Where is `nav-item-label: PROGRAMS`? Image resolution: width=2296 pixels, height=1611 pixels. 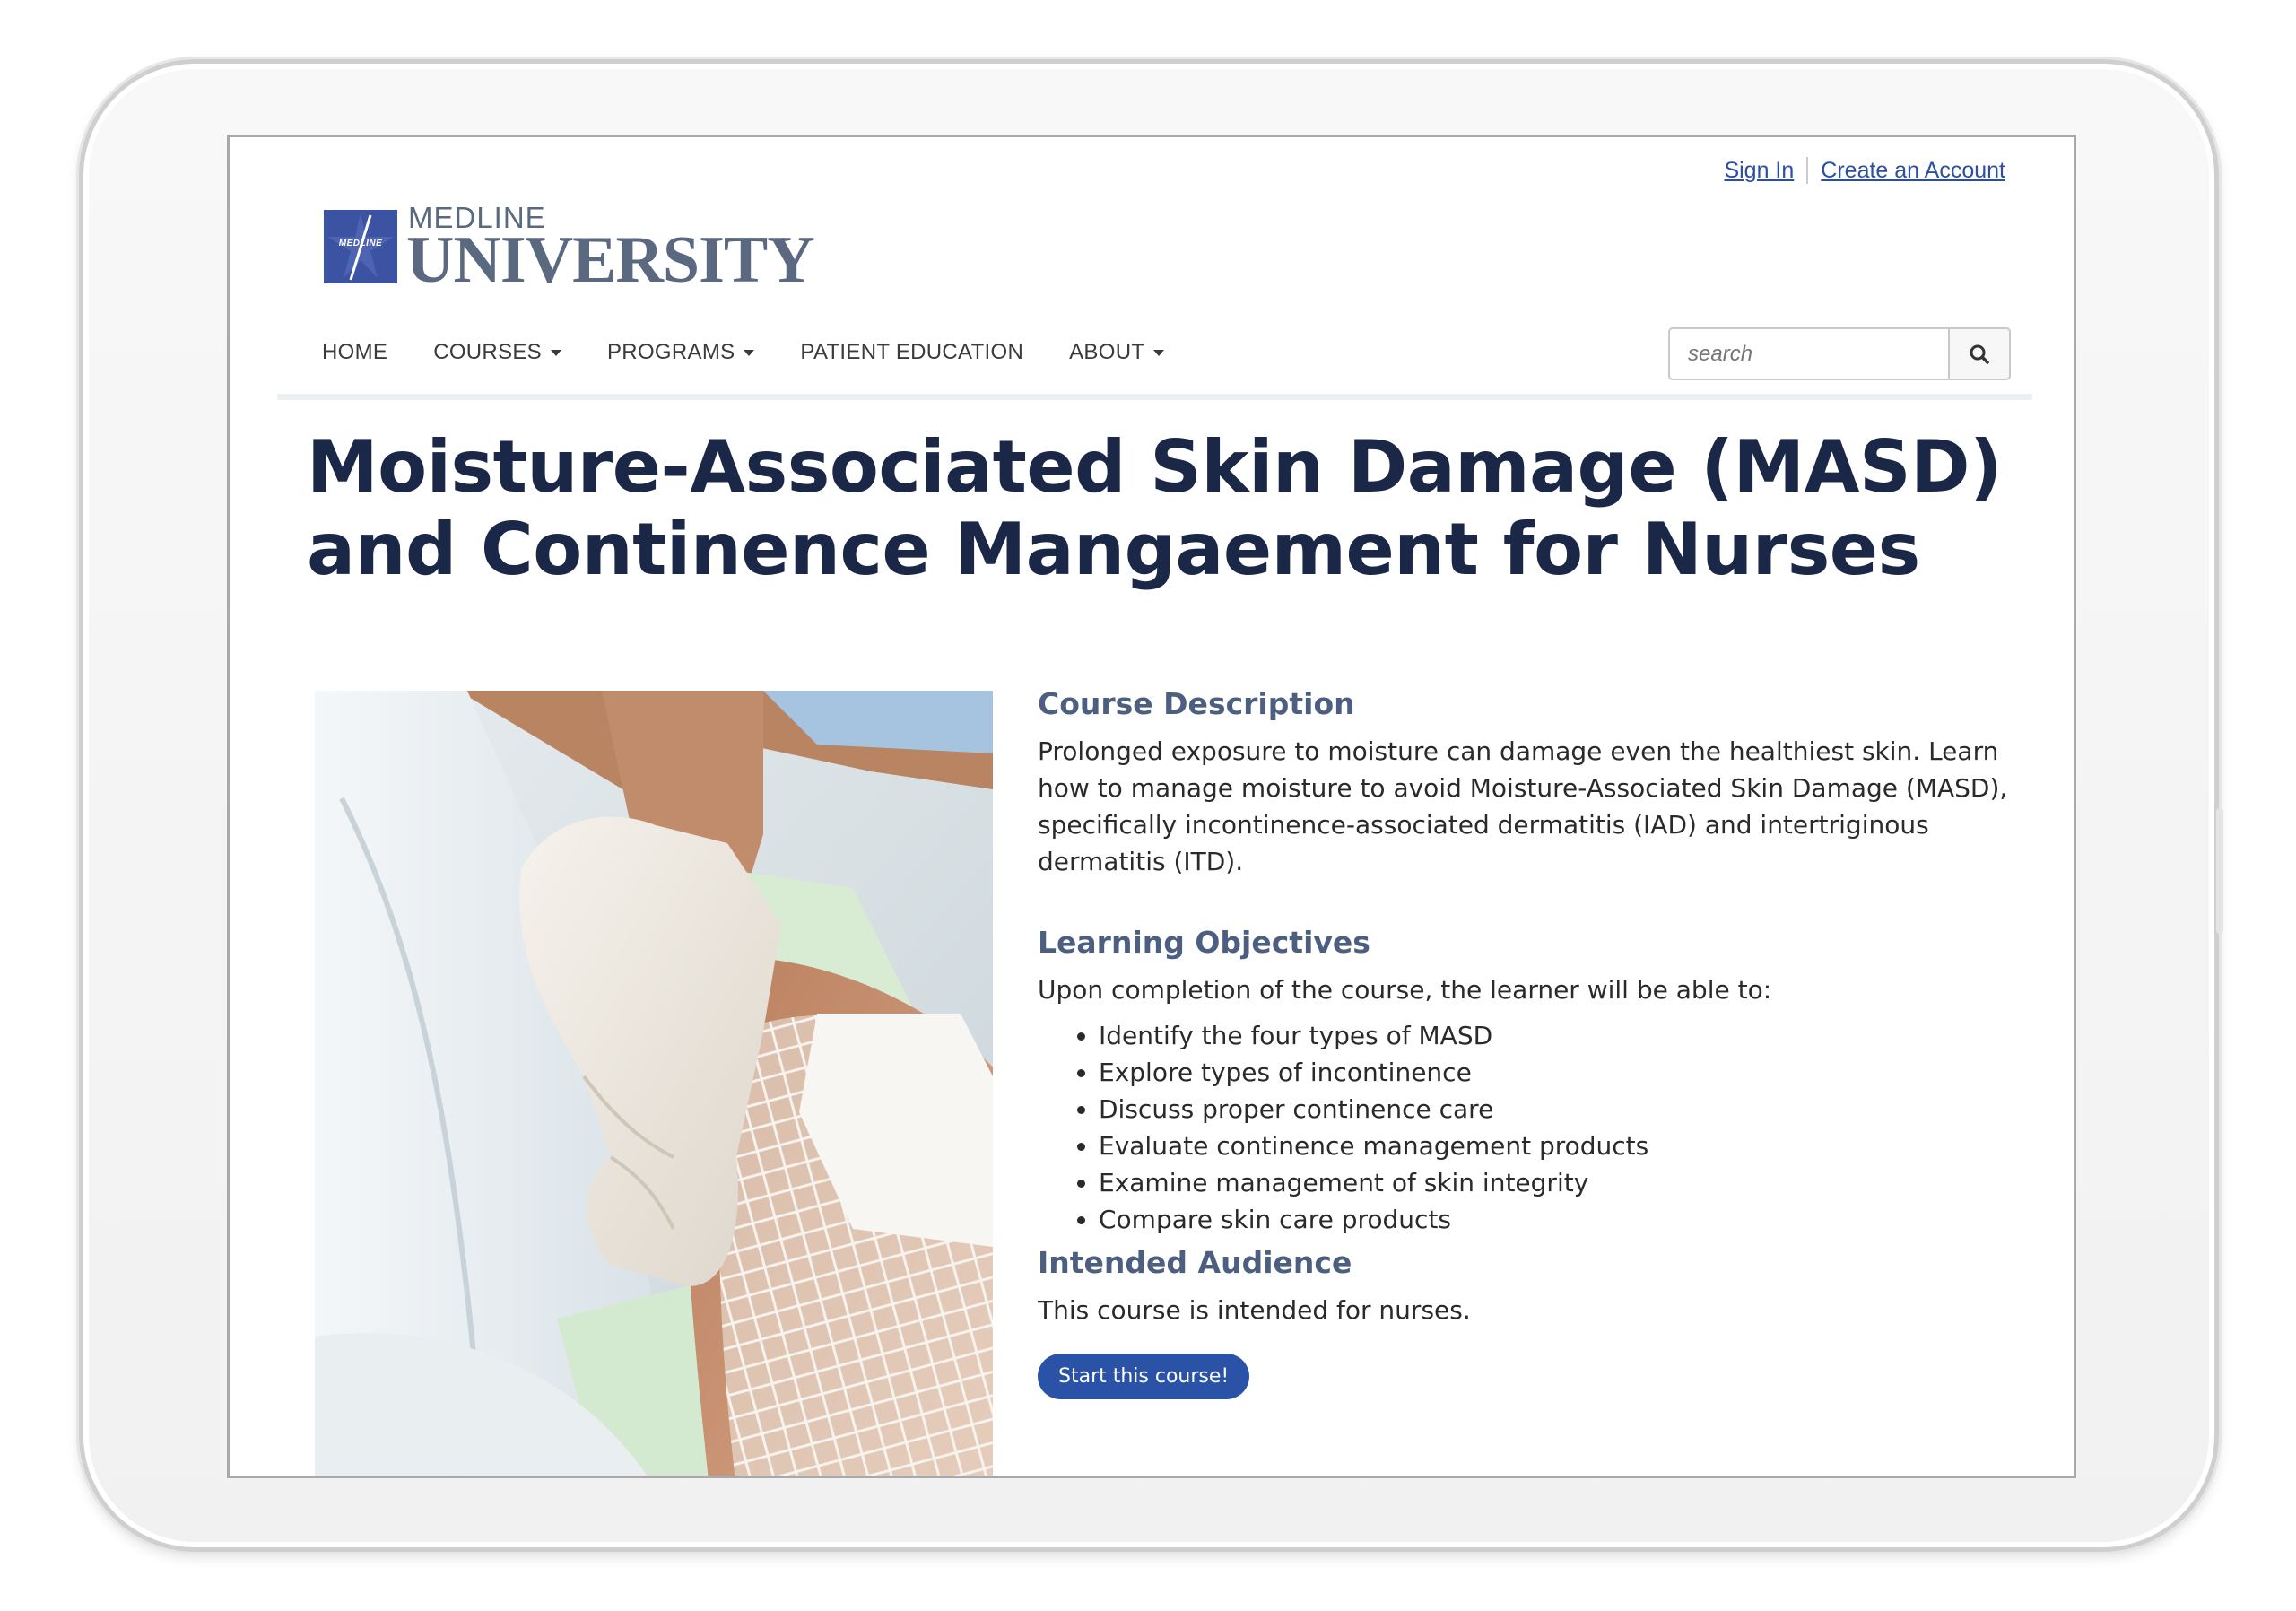 nav-item-label: PROGRAMS is located at coordinates (671, 352).